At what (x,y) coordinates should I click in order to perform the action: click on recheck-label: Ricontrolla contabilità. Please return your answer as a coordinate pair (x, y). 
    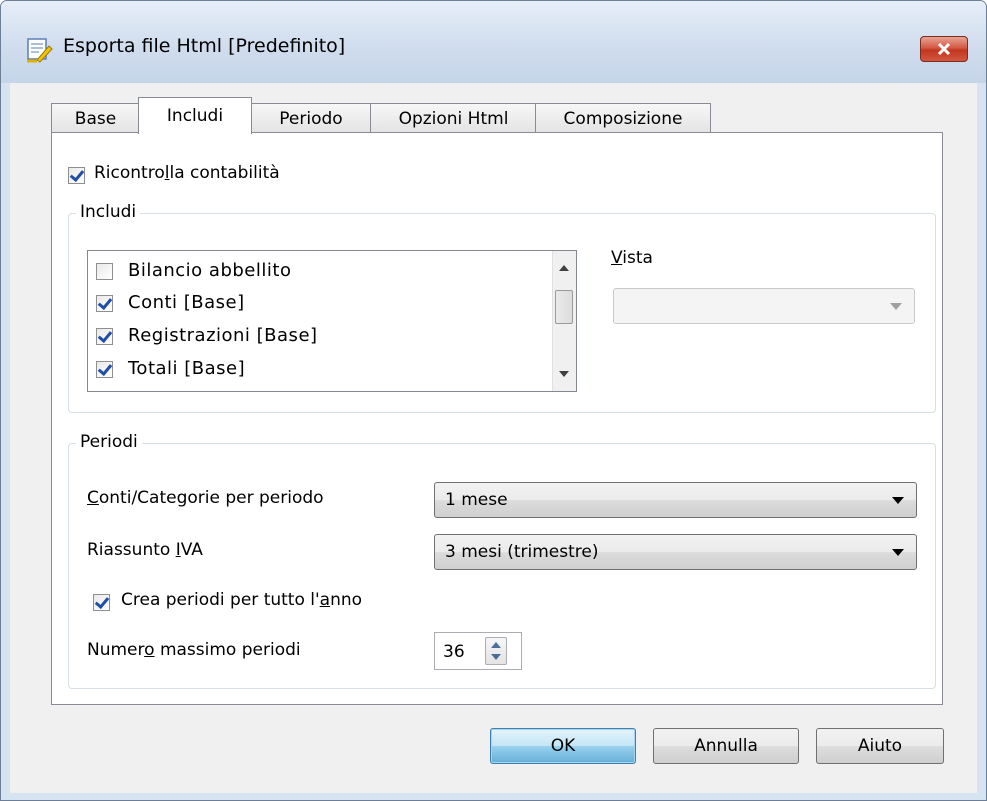
    Looking at the image, I should click on (187, 173).